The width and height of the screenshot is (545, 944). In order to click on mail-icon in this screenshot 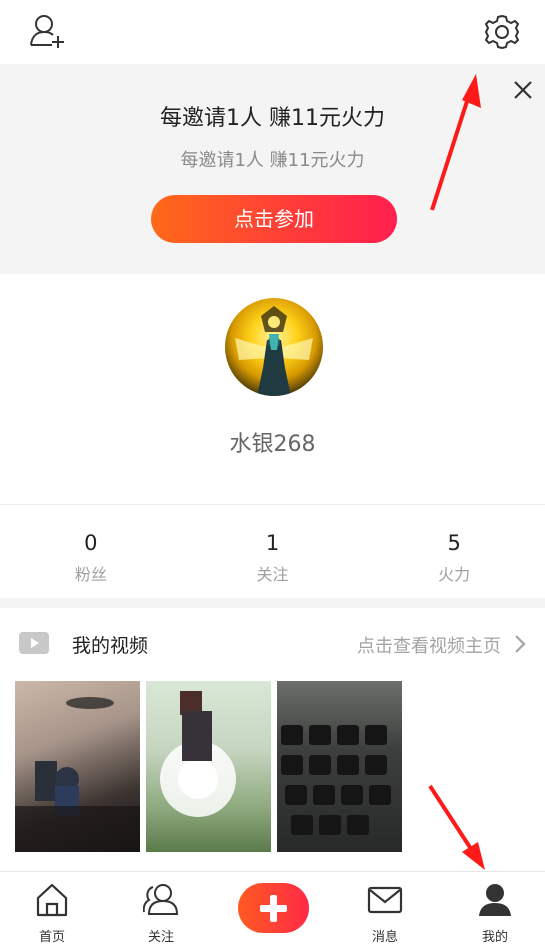, I will do `click(385, 900)`.